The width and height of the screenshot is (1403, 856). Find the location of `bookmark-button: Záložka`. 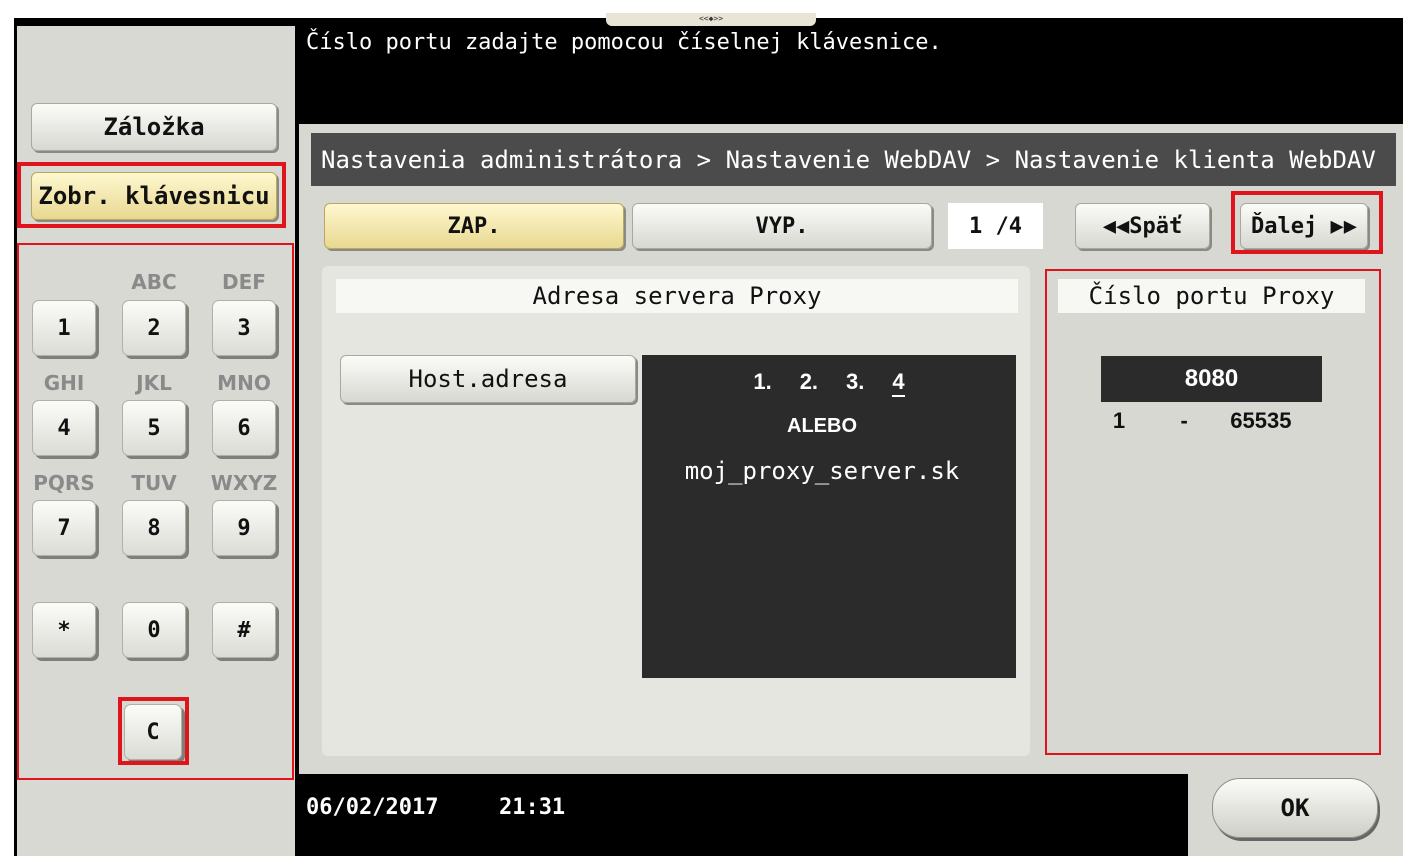

bookmark-button: Záložka is located at coordinates (154, 127).